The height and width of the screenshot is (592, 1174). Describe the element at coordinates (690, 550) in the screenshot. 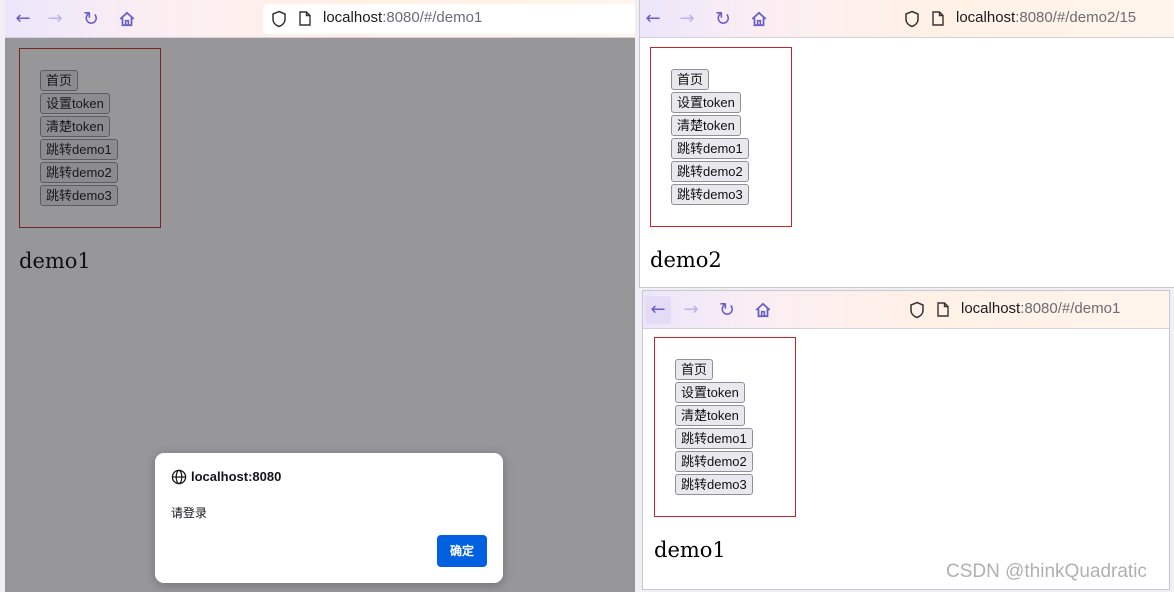

I see `page-title: demo1` at that location.